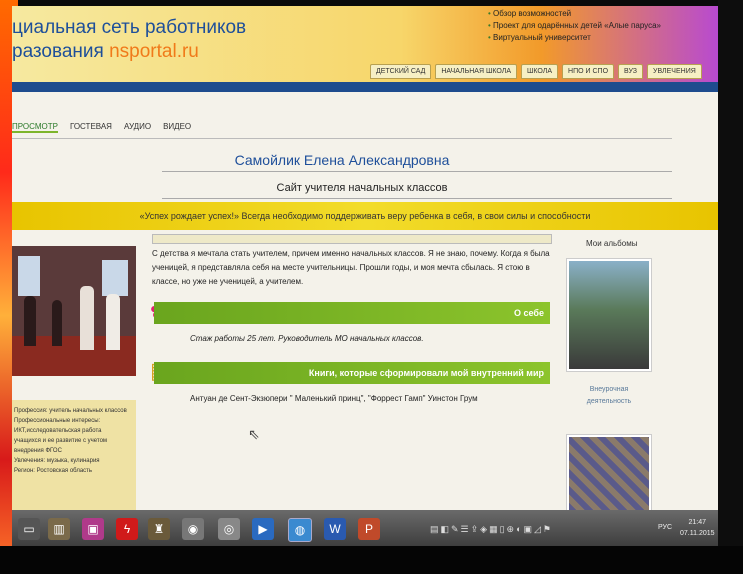  Describe the element at coordinates (365, 87) in the screenshot. I see `header-stripe` at that location.